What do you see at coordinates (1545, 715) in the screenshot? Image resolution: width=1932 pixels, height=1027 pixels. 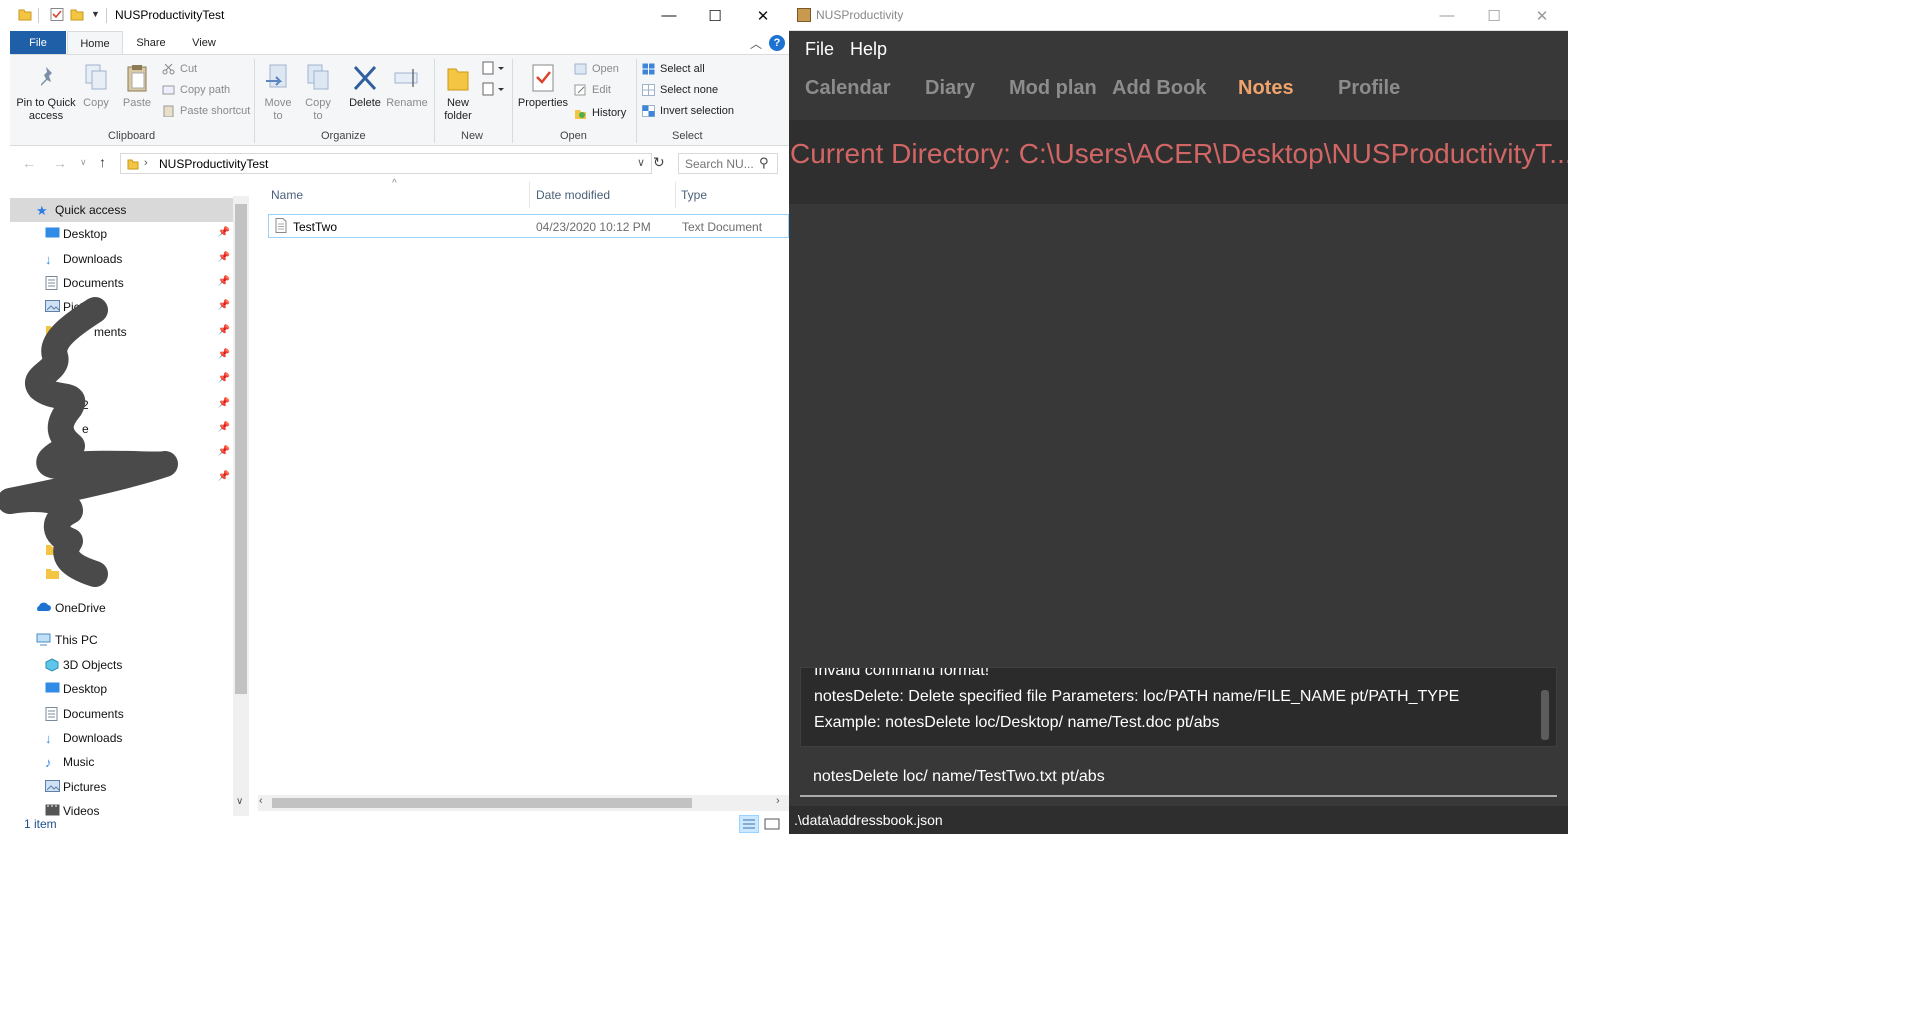 I see `result-scrollbar-thumb` at bounding box center [1545, 715].